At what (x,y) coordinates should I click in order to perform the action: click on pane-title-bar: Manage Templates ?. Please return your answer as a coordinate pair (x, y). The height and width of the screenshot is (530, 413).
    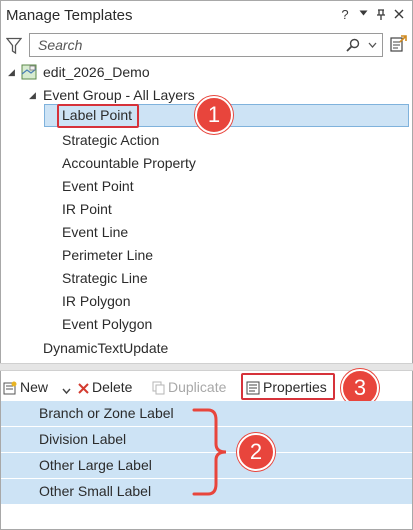
    Looking at the image, I should click on (206, 16).